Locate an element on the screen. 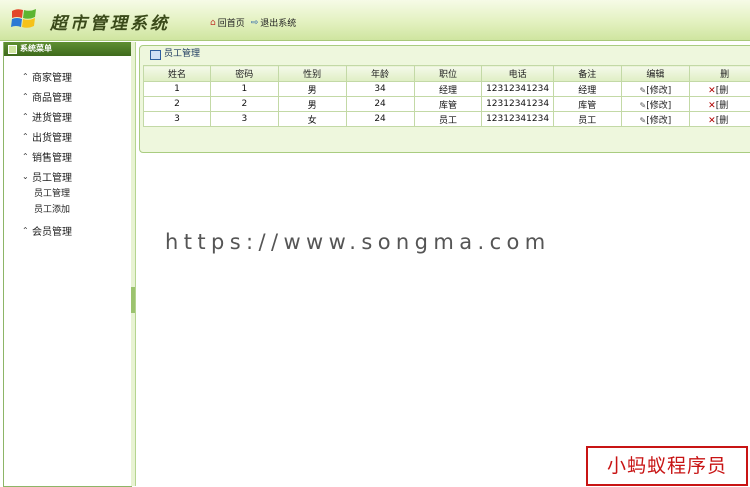 Image resolution: width=750 pixels, height=487 pixels. home-link: ⌂ 回首页 is located at coordinates (227, 22).